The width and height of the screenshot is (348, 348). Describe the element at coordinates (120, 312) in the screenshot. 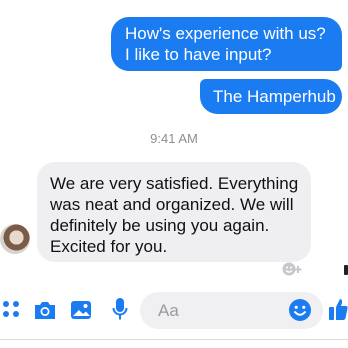

I see `microphone-icon` at that location.